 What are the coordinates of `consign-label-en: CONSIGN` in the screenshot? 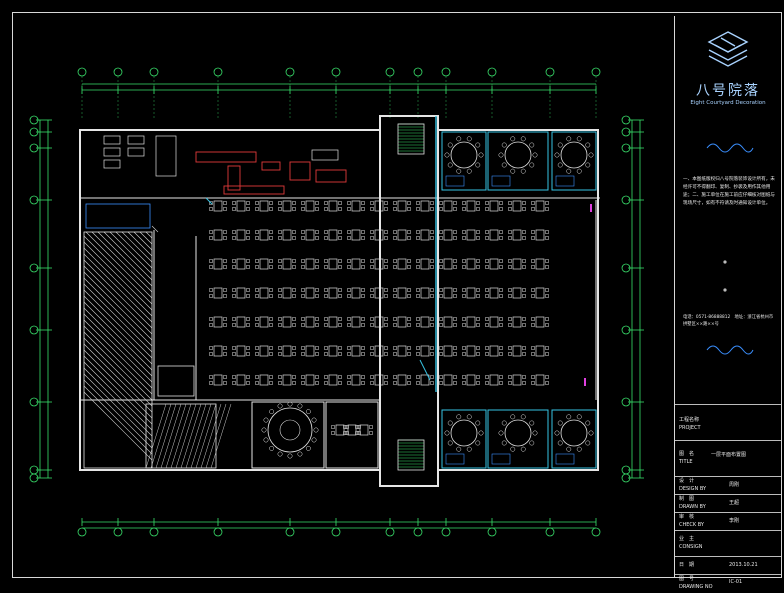 It's located at (691, 547).